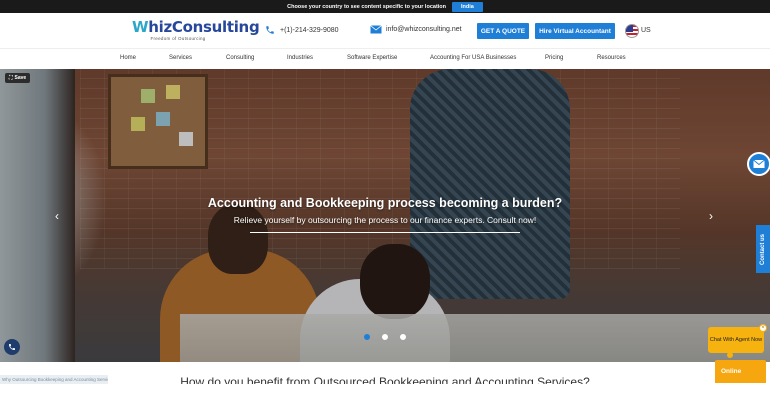  Describe the element at coordinates (178, 38) in the screenshot. I see `logo-tagline: Freedom of Outsourcing` at that location.